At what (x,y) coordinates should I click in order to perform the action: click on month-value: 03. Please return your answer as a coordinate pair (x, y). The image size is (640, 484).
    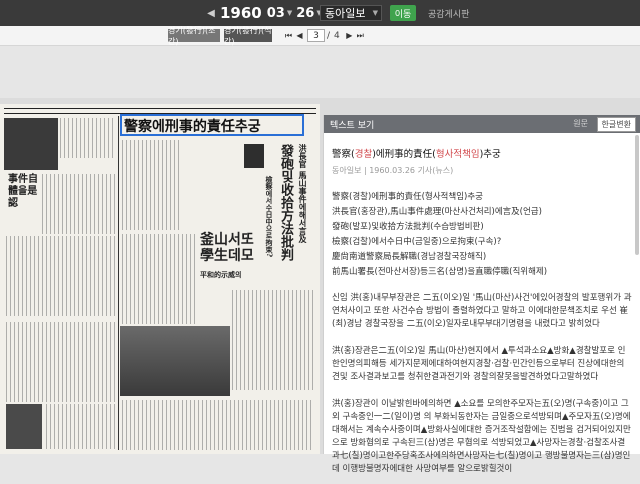
    Looking at the image, I should click on (275, 13).